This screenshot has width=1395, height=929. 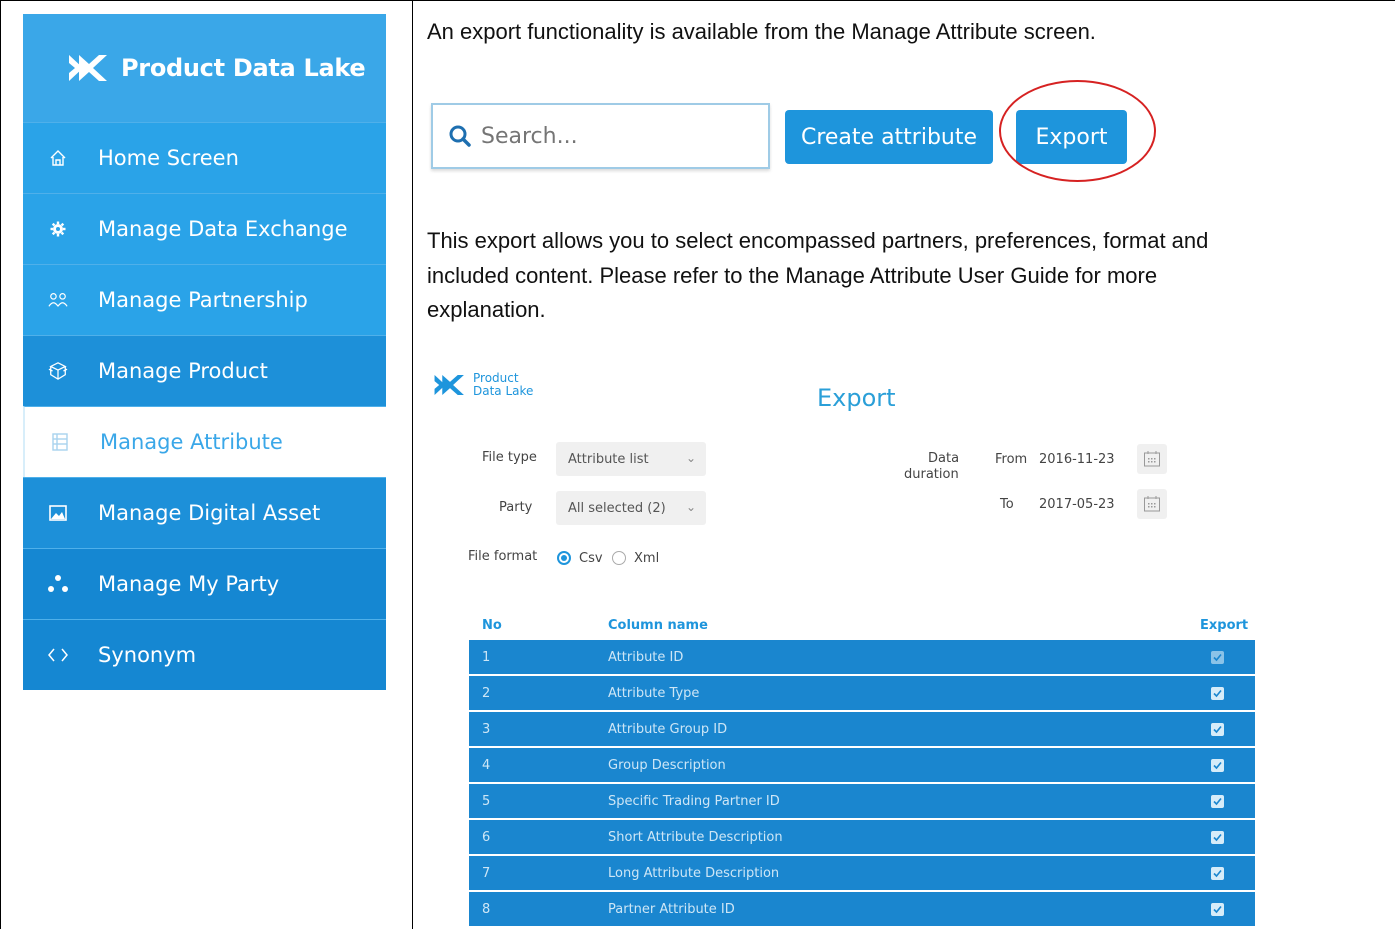 I want to click on search-box, so click(x=600, y=136).